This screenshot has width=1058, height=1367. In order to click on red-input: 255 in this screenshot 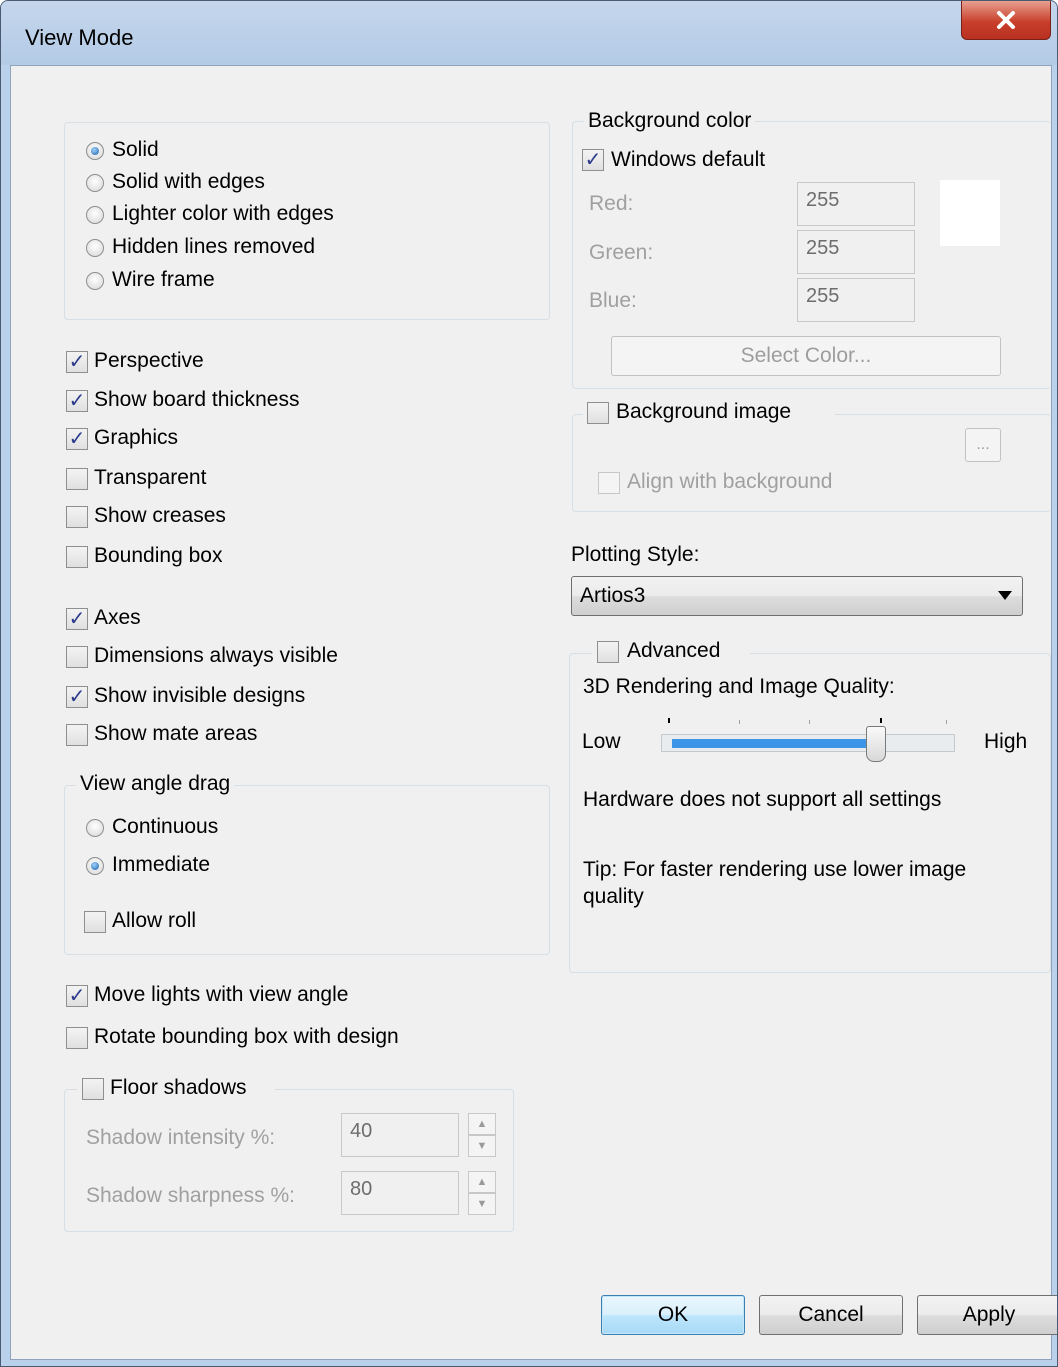, I will do `click(856, 204)`.